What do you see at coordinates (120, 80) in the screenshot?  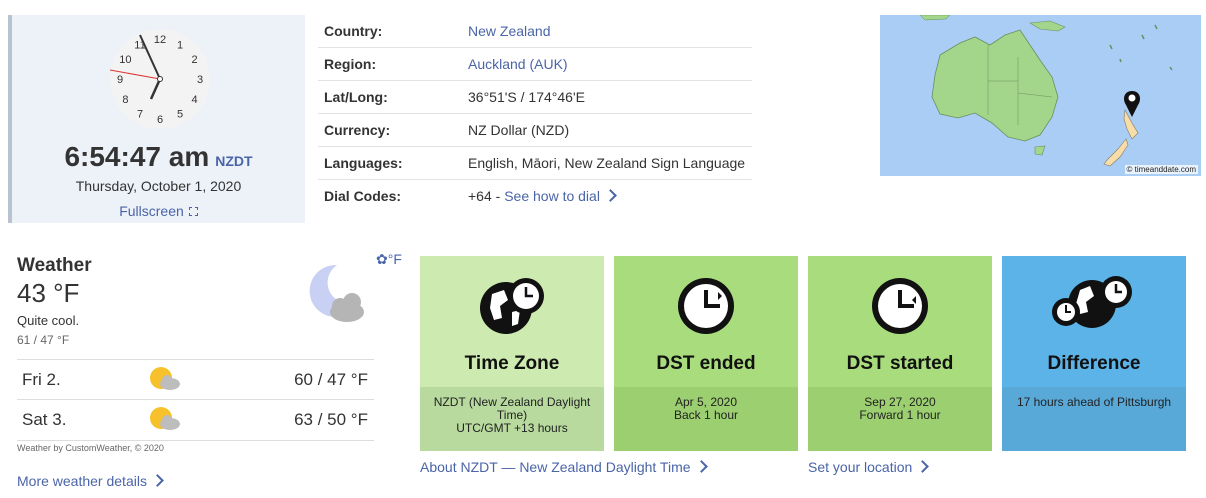 I see `dial-number: 9` at bounding box center [120, 80].